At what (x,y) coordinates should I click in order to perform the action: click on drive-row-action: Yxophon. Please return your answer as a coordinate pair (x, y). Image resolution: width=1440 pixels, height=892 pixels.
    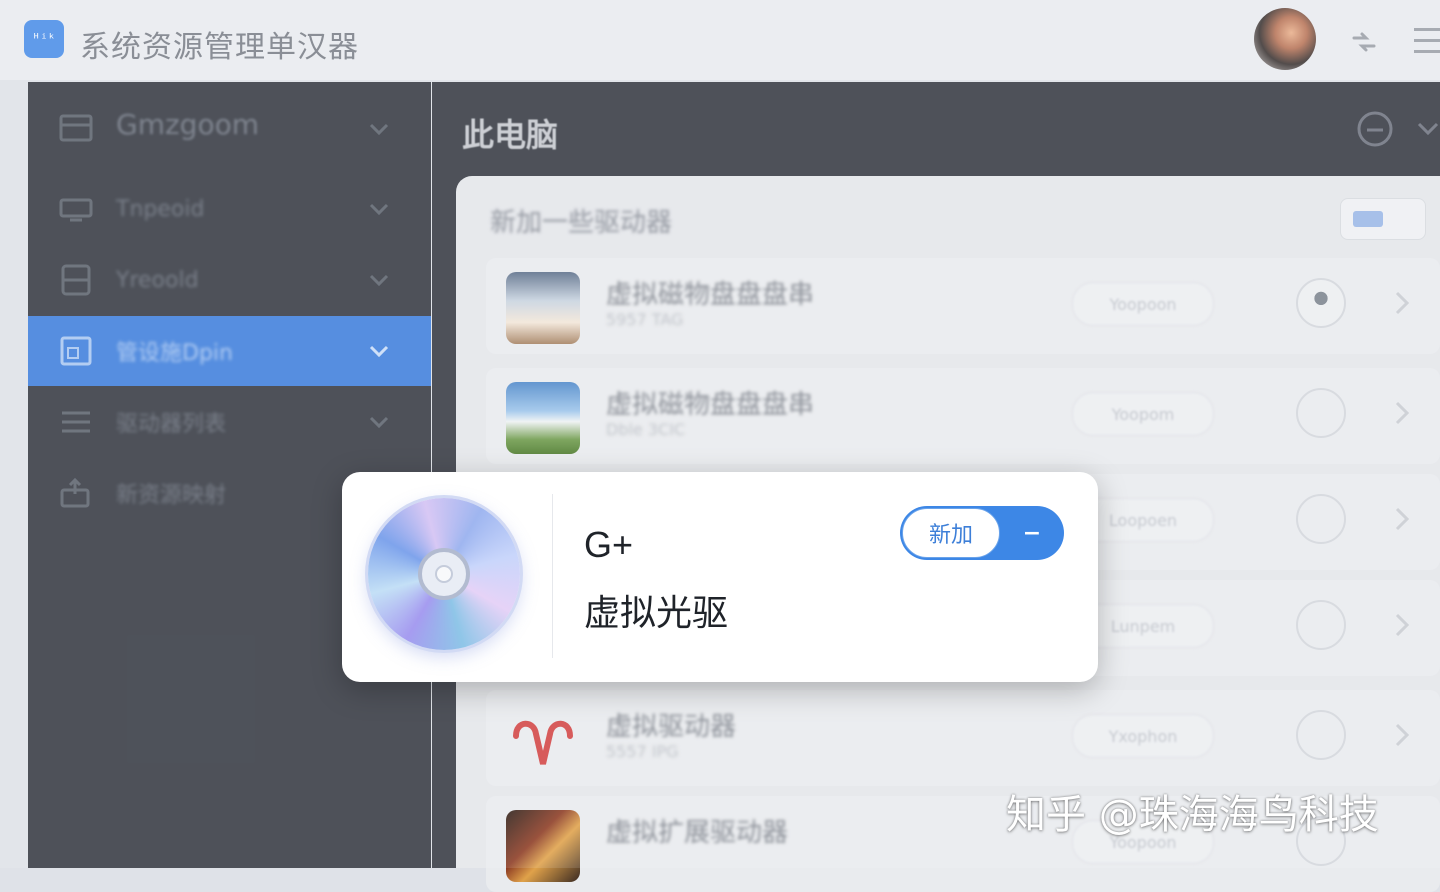
    Looking at the image, I should click on (1143, 736).